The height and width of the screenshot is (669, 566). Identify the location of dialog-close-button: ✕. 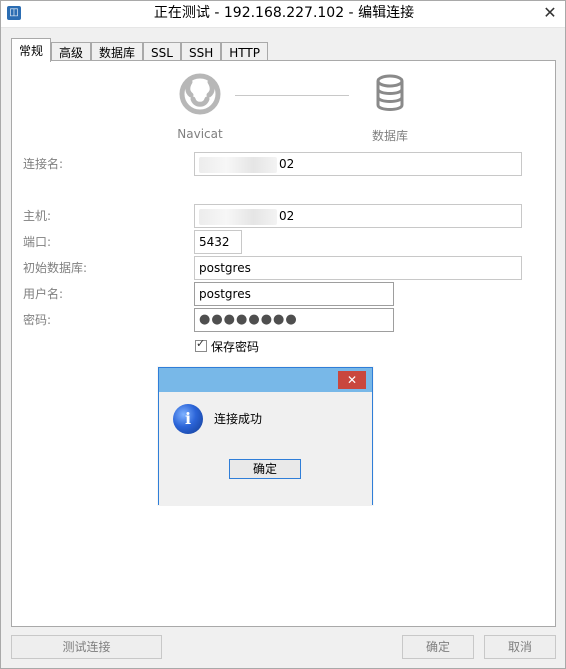
(352, 380).